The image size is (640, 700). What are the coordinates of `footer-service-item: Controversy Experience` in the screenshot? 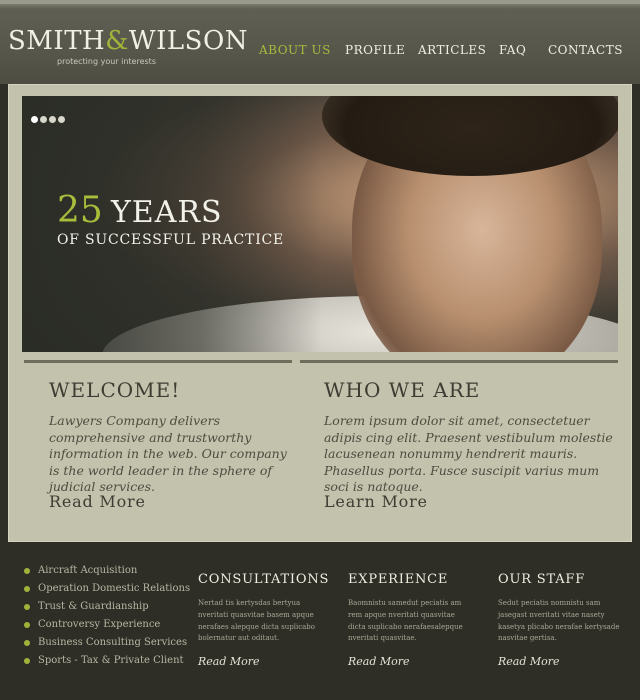 It's located at (109, 625).